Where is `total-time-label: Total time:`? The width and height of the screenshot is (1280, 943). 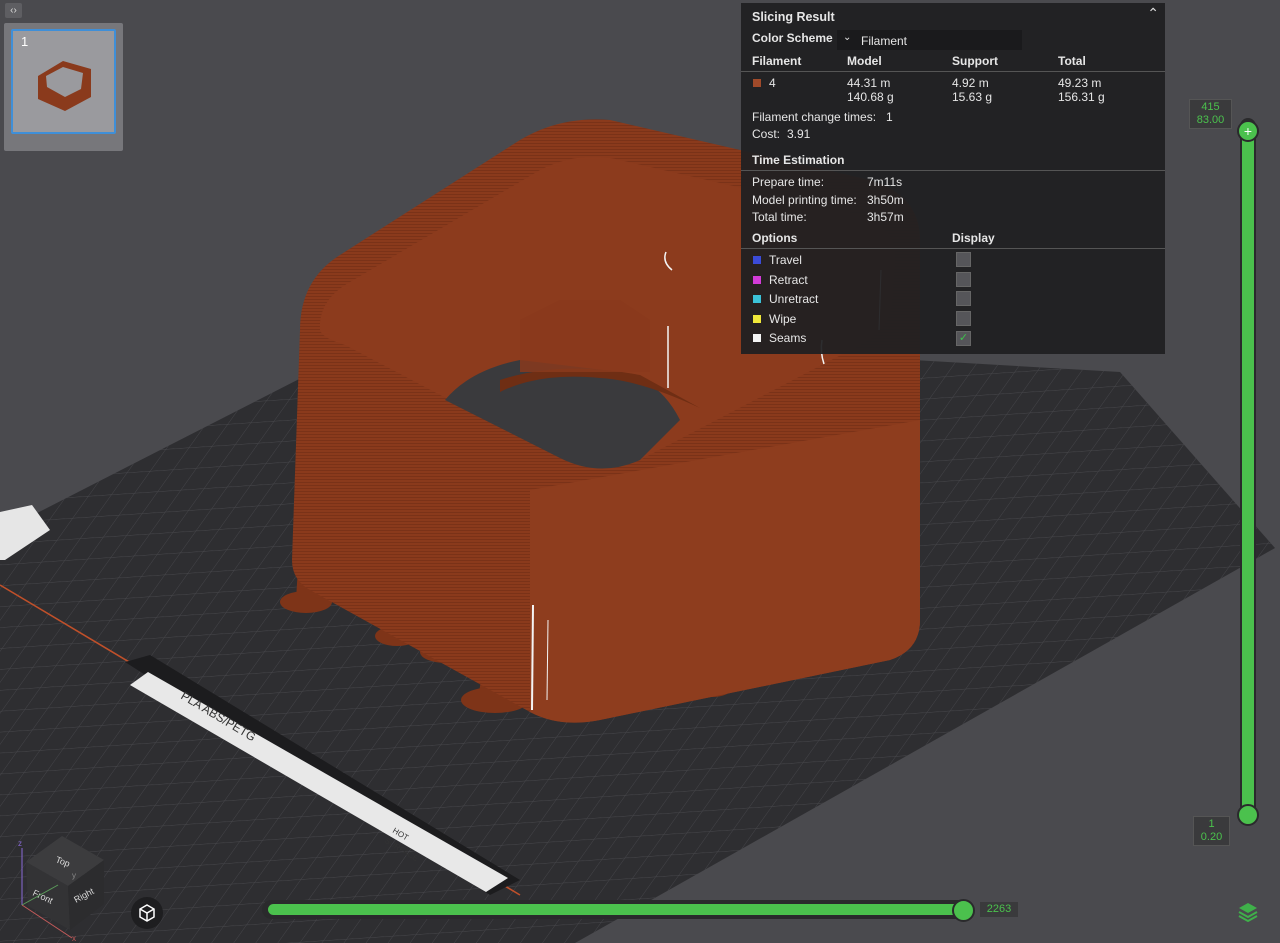
total-time-label: Total time: is located at coordinates (779, 217).